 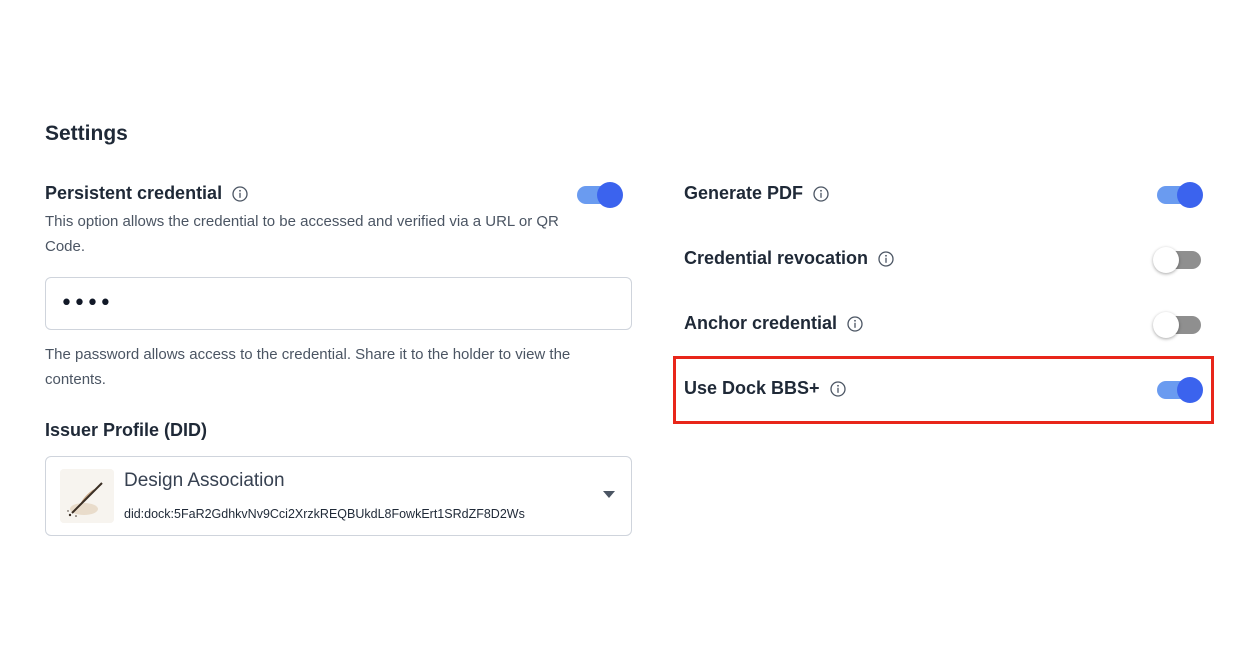 I want to click on generate-pdf-row: Generate PDF, so click(x=756, y=193).